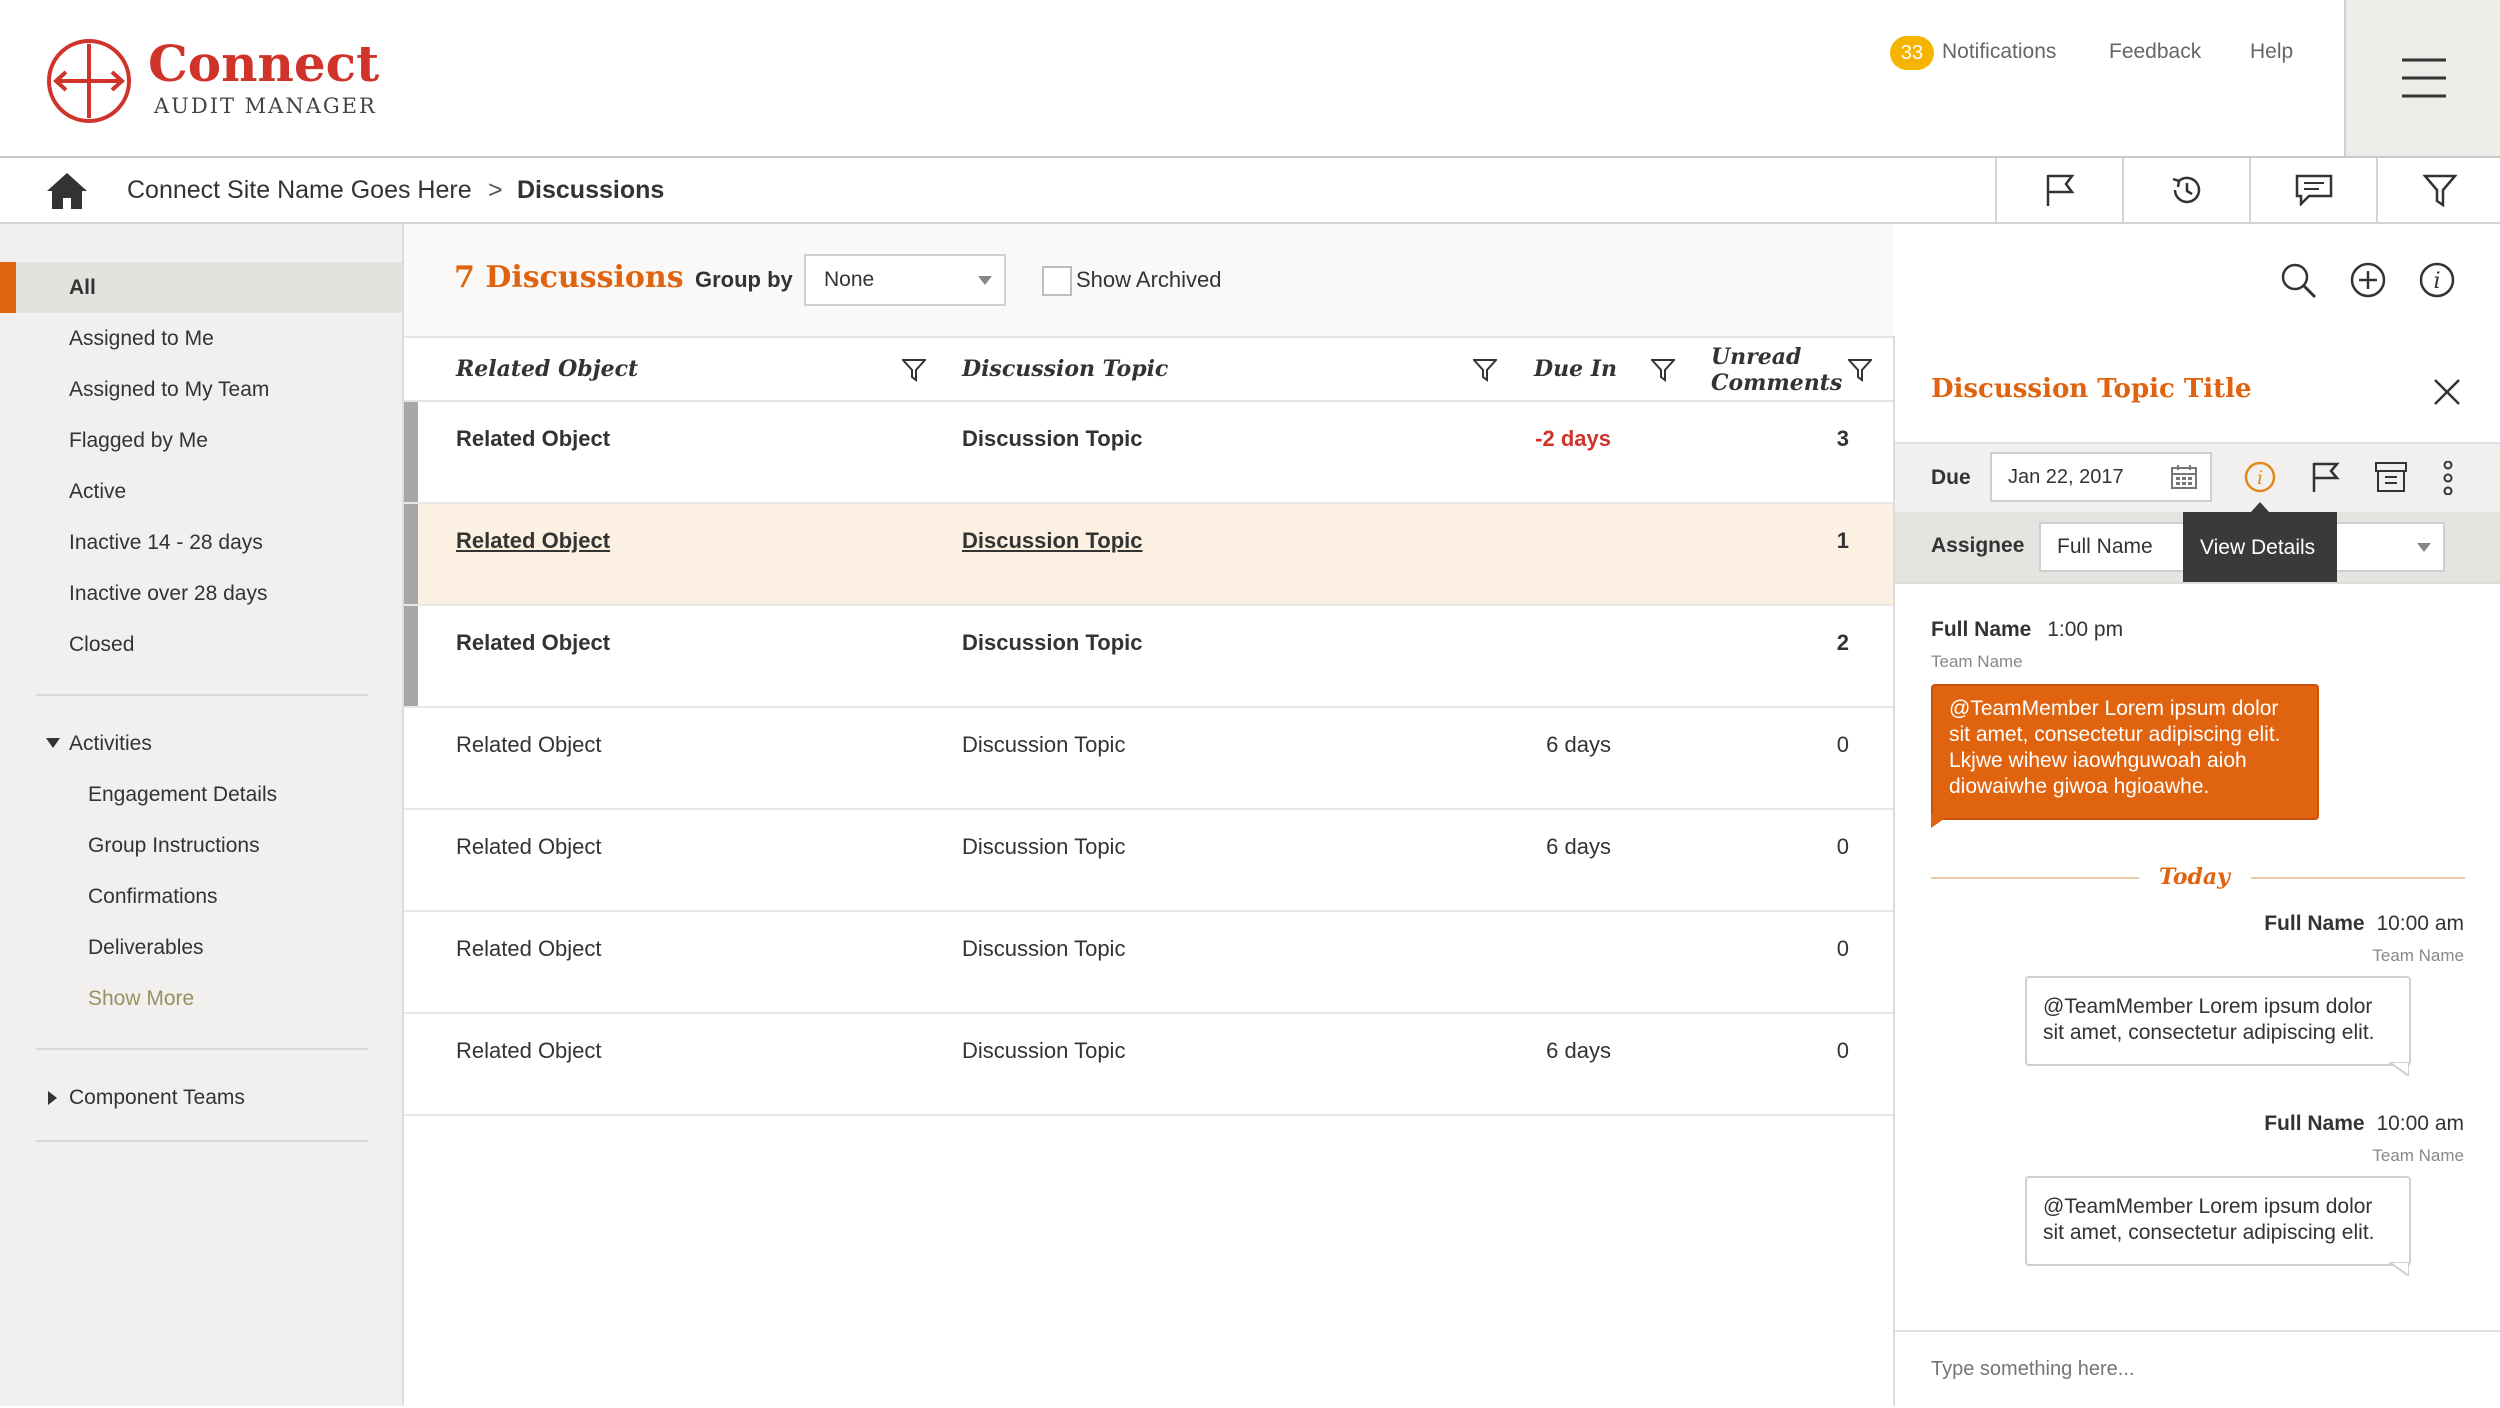  What do you see at coordinates (1842, 1050) in the screenshot?
I see `unread-count-cell: 0` at bounding box center [1842, 1050].